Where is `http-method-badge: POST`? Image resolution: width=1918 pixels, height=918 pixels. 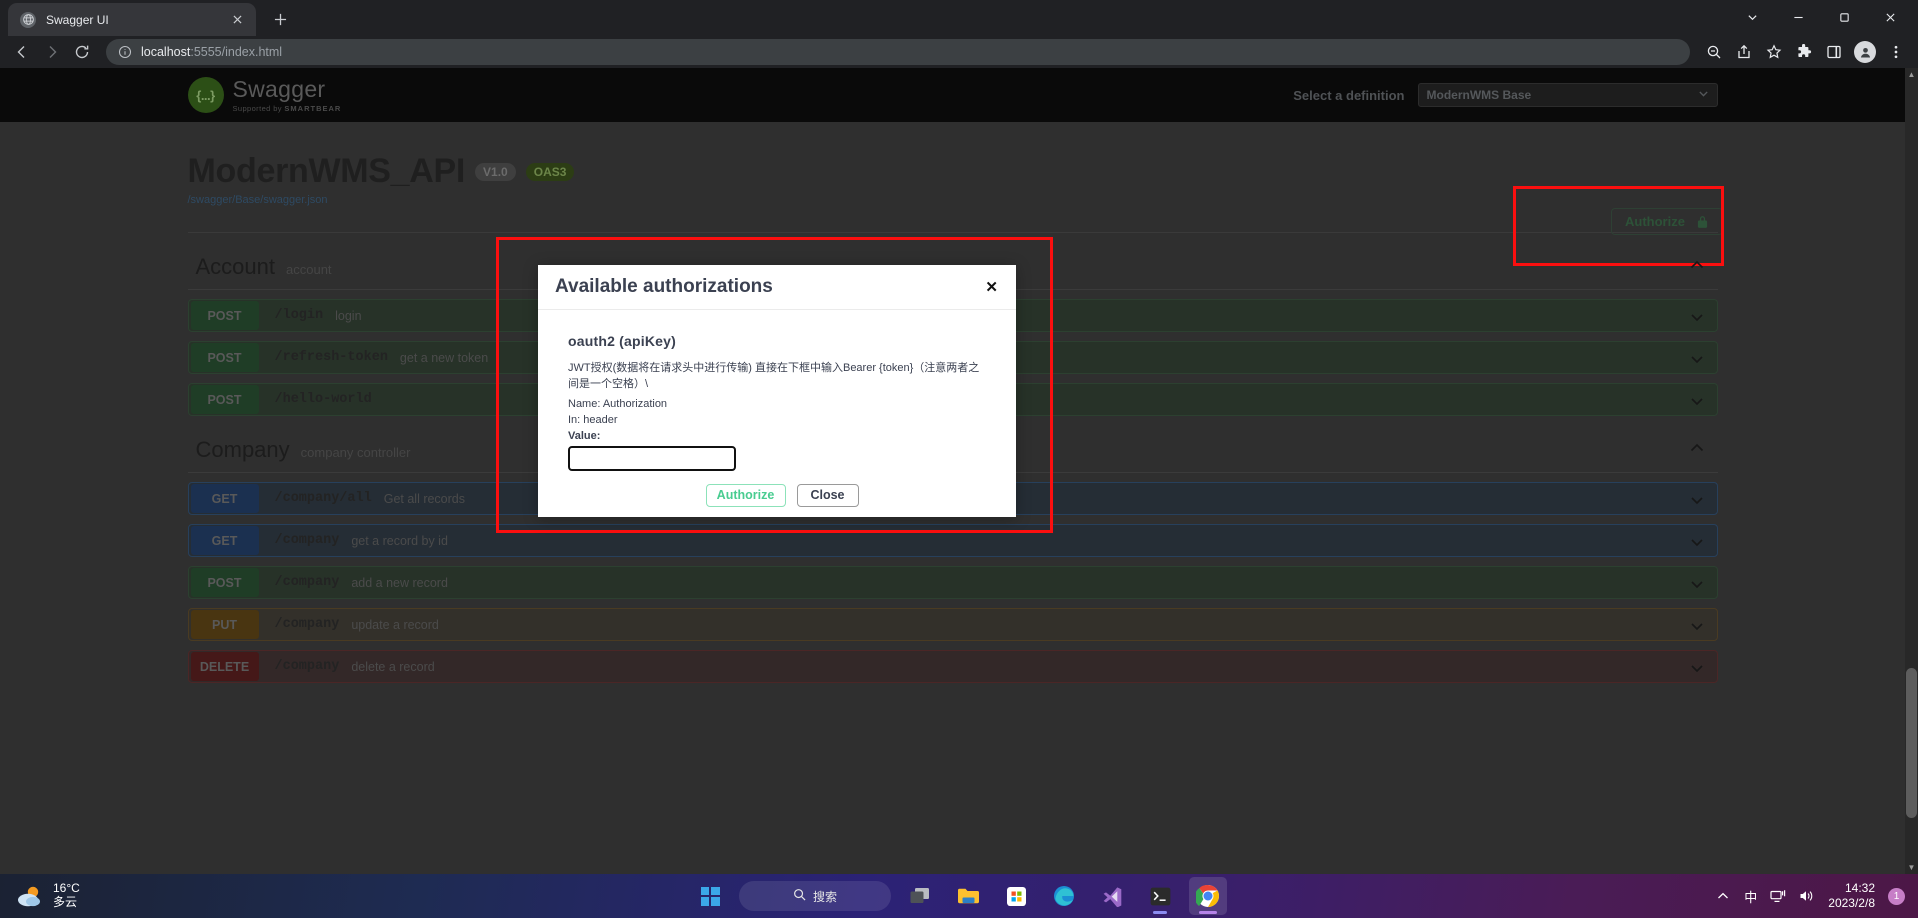
http-method-badge: POST is located at coordinates (224, 357).